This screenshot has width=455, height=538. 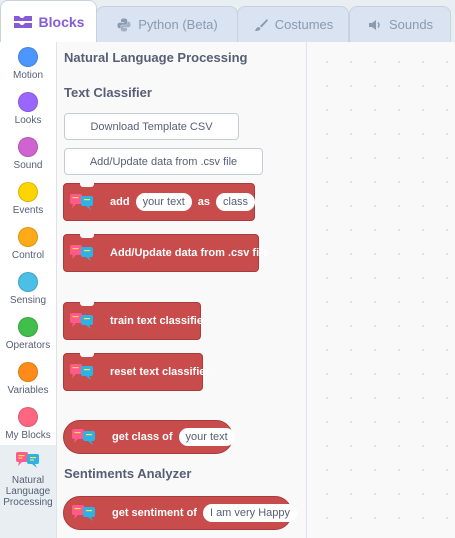 I want to click on section-text-classifier: Text Classifier, so click(x=108, y=92).